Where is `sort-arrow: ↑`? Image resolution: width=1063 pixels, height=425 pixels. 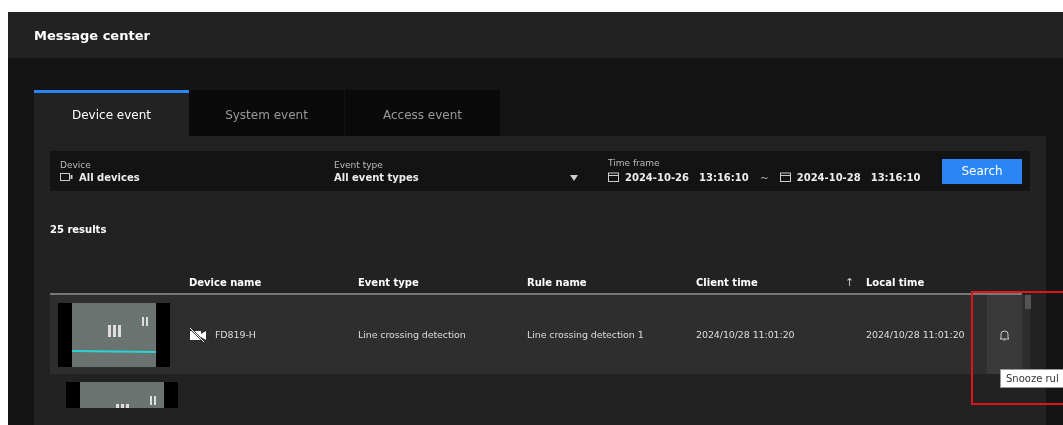 sort-arrow: ↑ is located at coordinates (855, 283).